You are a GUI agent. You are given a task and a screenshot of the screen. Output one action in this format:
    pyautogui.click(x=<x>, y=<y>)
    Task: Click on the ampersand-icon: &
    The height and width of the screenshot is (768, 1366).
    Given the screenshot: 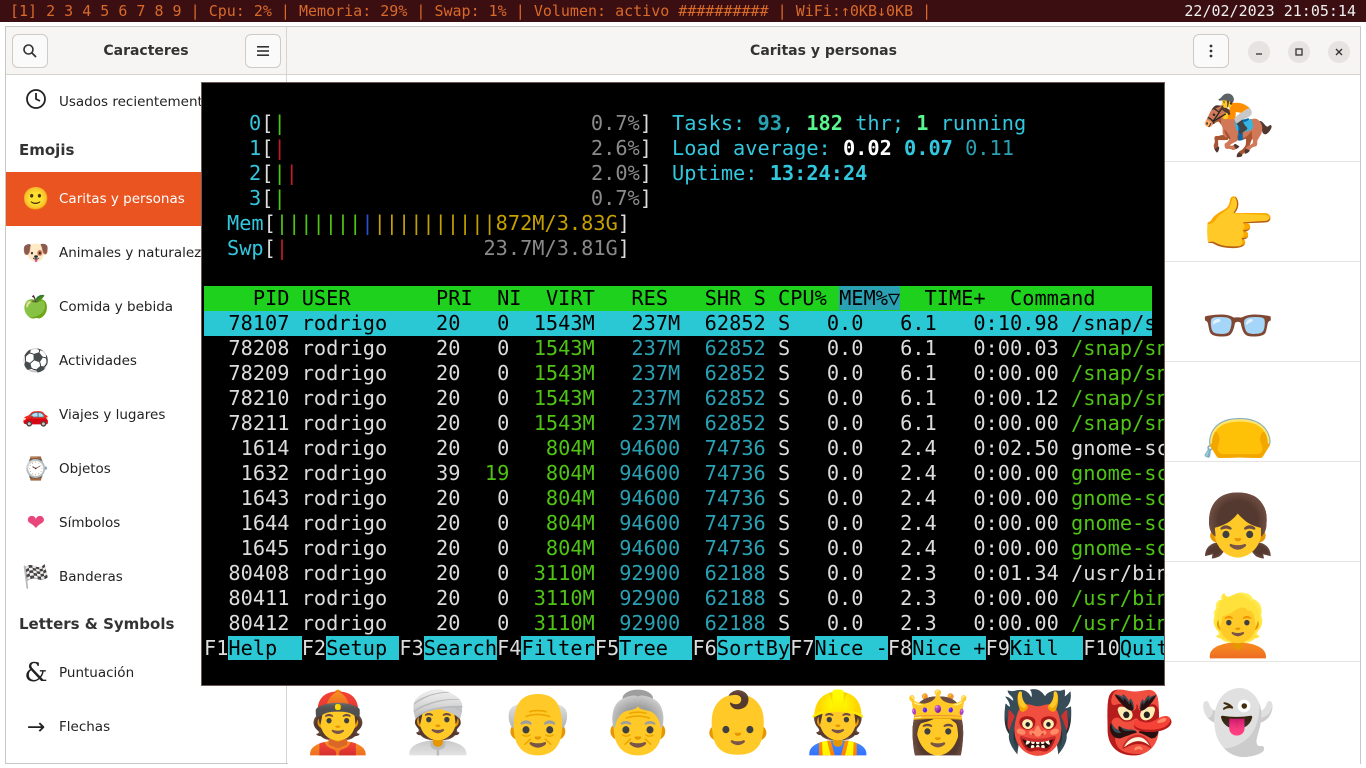 What is the action you would take?
    pyautogui.click(x=36, y=673)
    